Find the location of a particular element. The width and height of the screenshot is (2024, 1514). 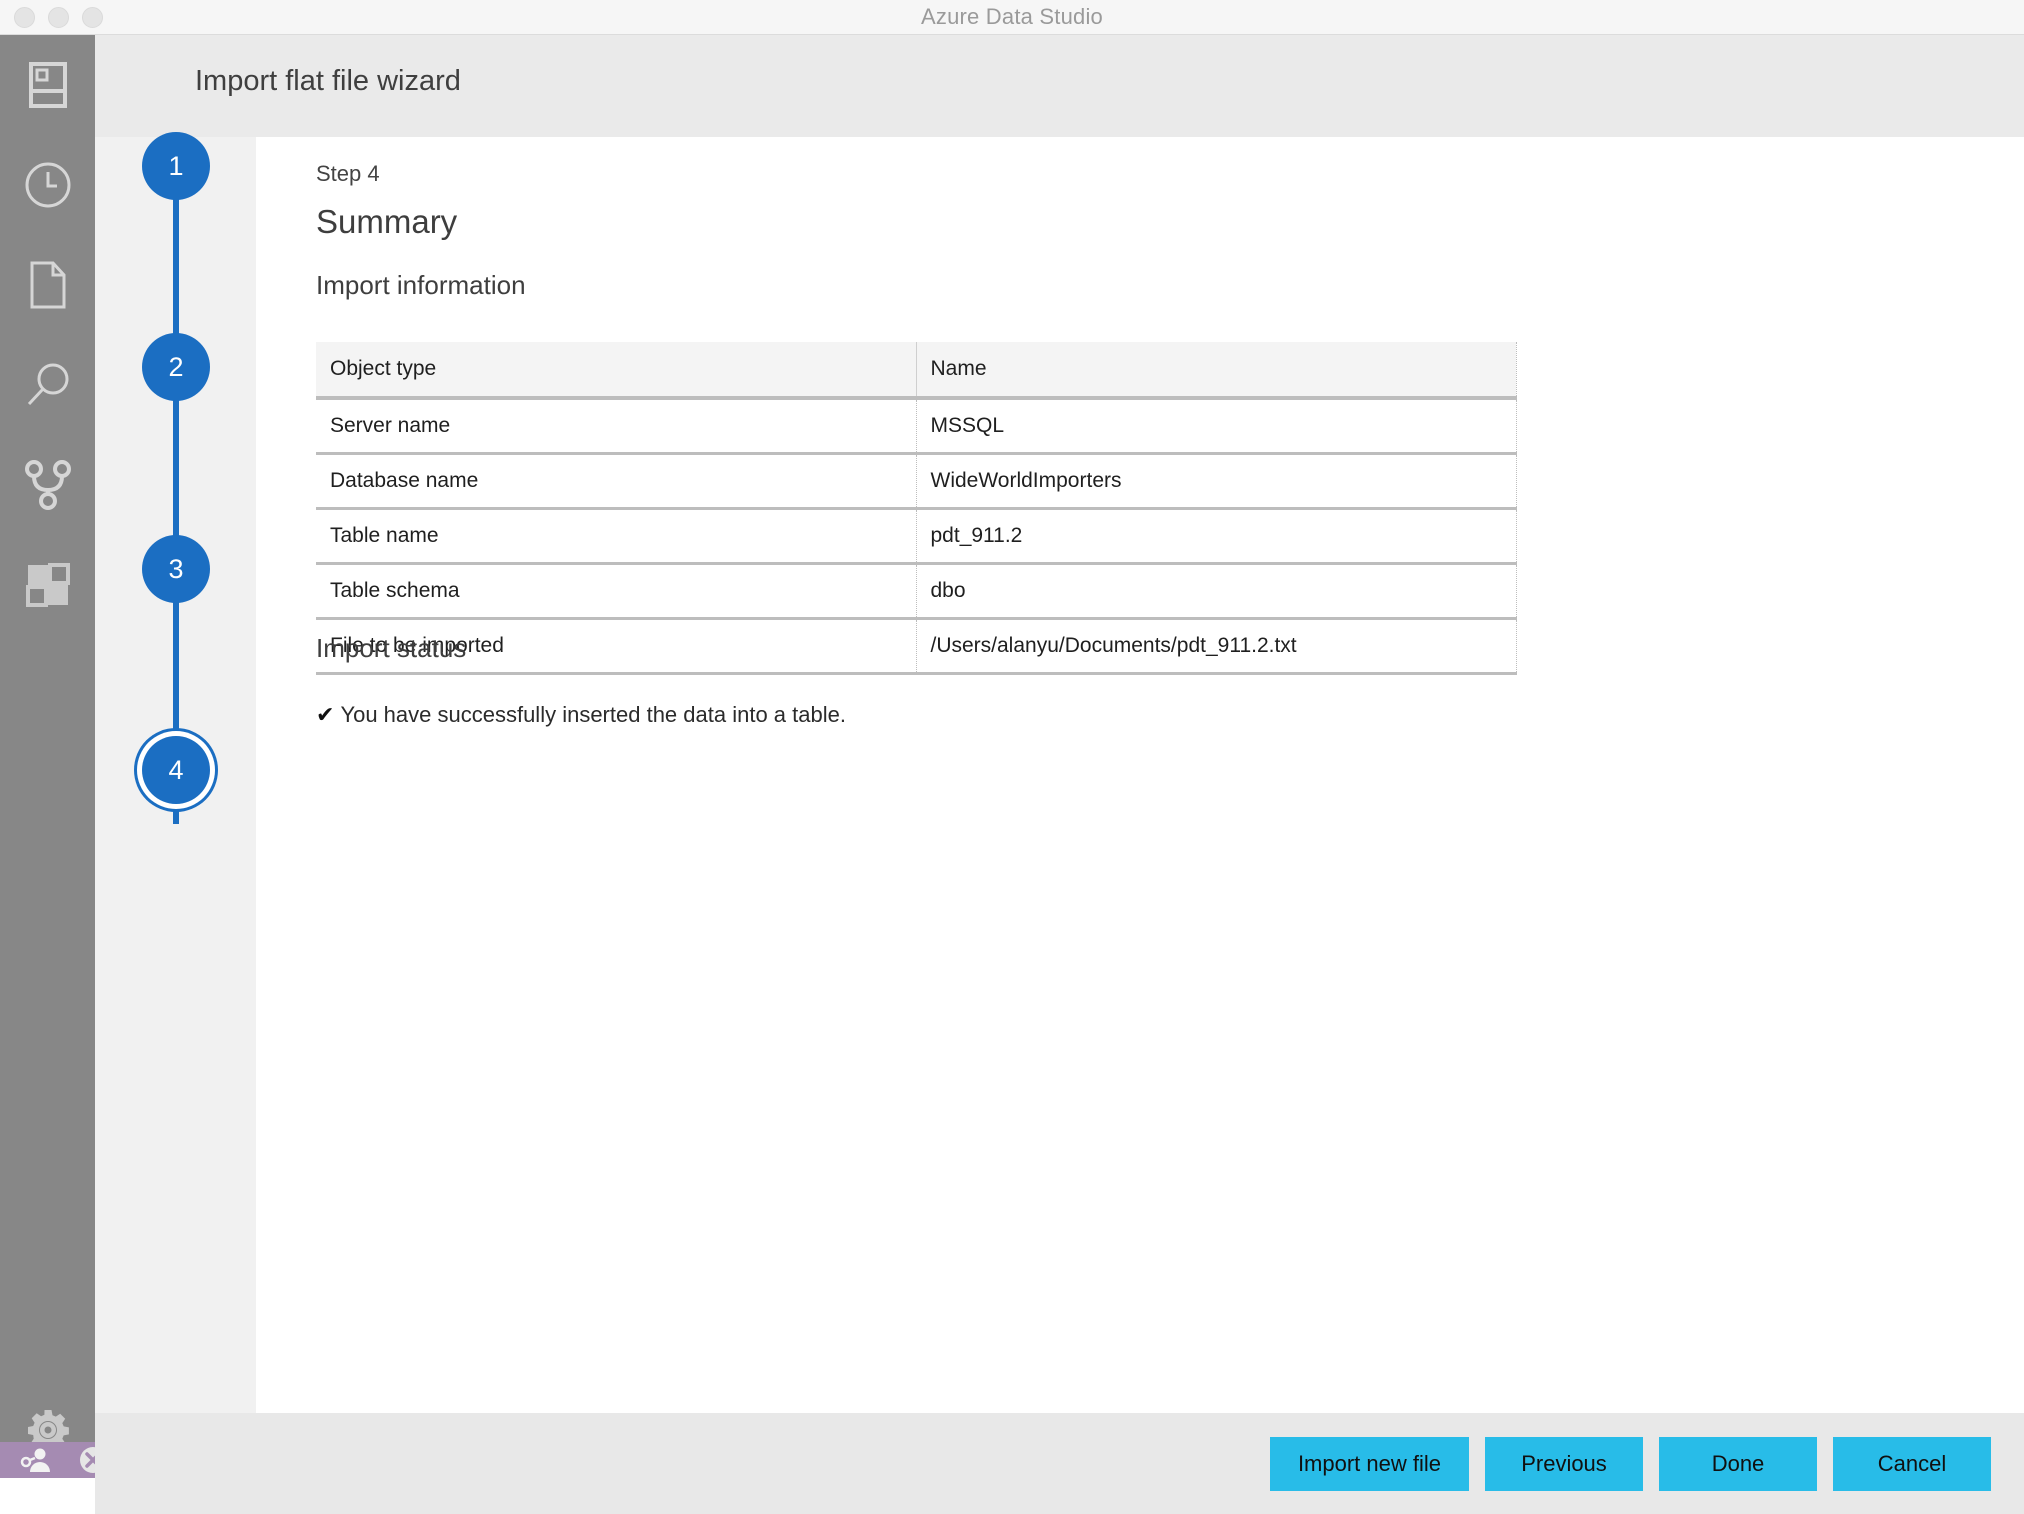

source-control-icon is located at coordinates (47, 485).